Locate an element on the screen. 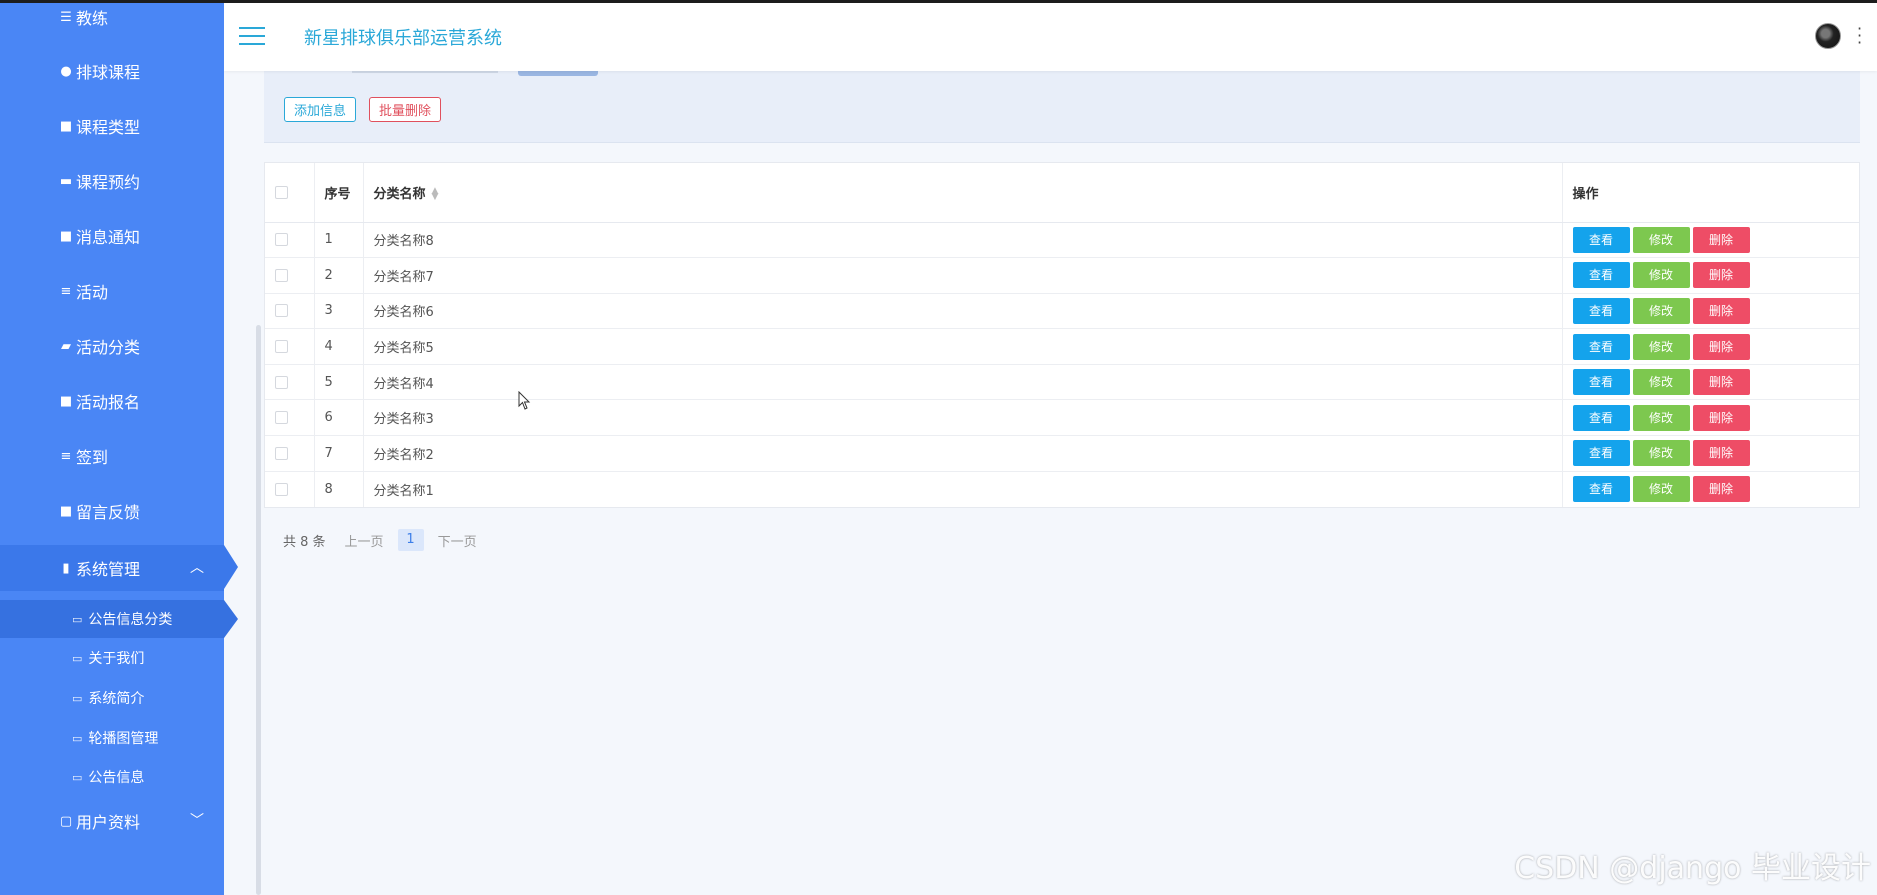  prev-page-button: 上一页 is located at coordinates (364, 540).